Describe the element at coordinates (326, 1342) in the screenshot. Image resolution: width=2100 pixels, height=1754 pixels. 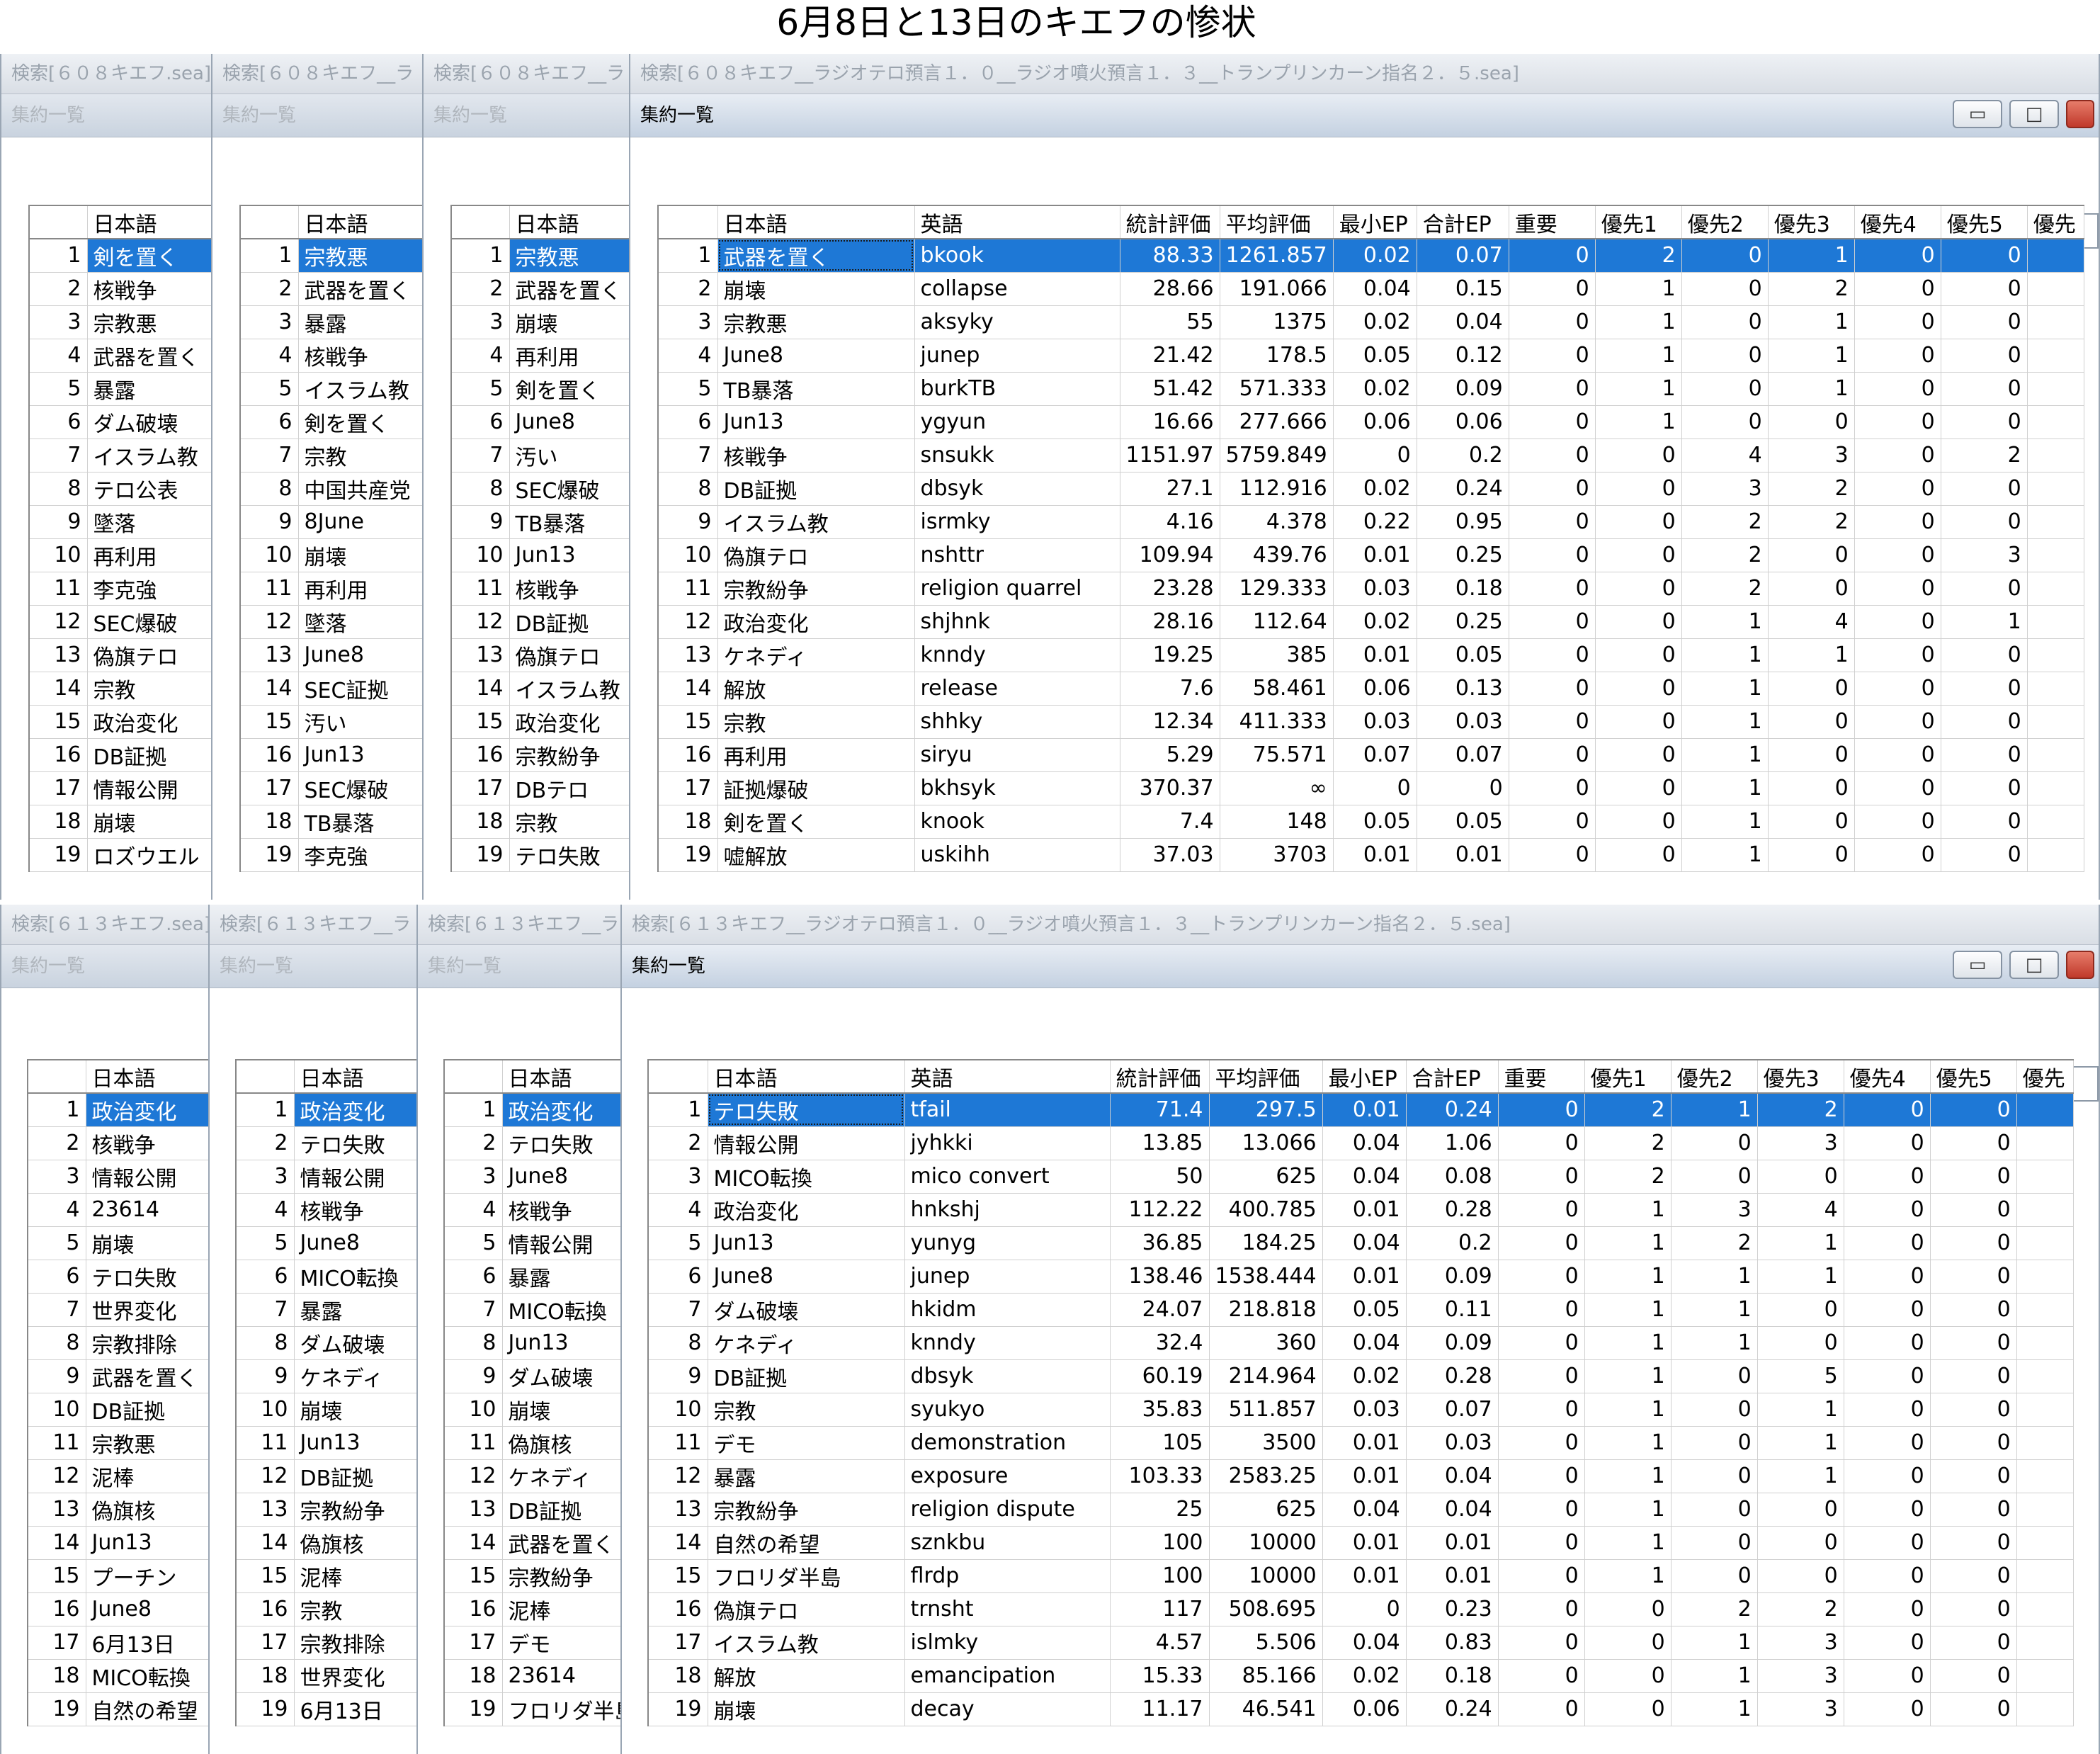
I see `list-row: 8 ダム破壊` at that location.